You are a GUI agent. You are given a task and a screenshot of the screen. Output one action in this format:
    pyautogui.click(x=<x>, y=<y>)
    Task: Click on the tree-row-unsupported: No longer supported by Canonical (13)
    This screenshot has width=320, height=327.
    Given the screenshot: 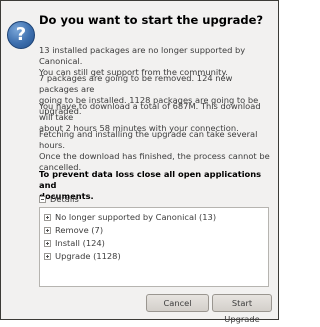 What is the action you would take?
    pyautogui.click(x=130, y=217)
    